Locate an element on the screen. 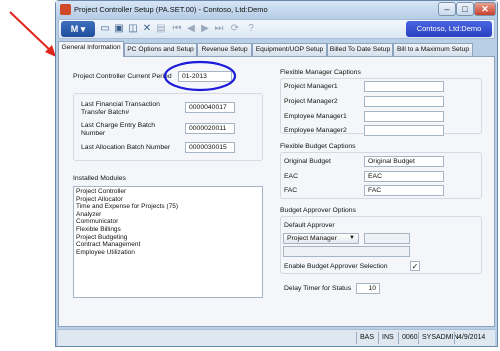 This screenshot has height=351, width=500. tab-billed-to-date-setup: Billed To Date Setup is located at coordinates (360, 49).